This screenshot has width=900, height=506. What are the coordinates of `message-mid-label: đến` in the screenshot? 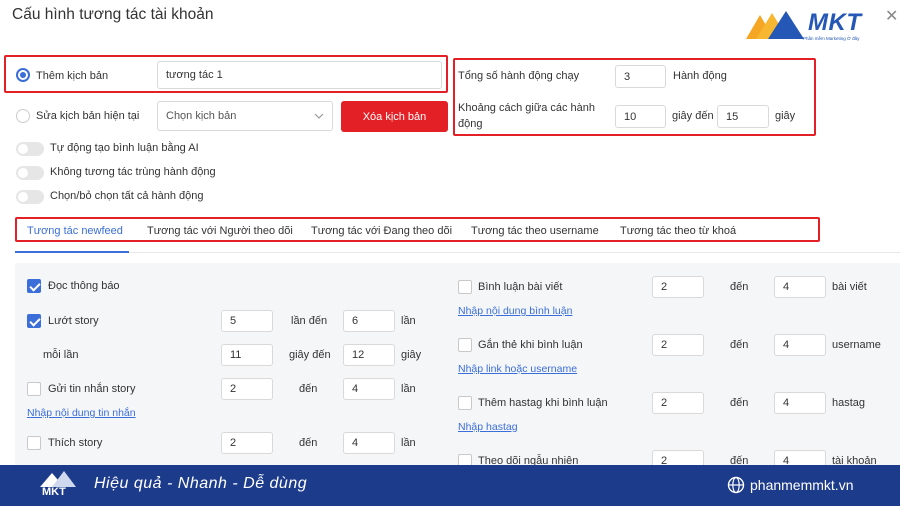 It's located at (308, 389).